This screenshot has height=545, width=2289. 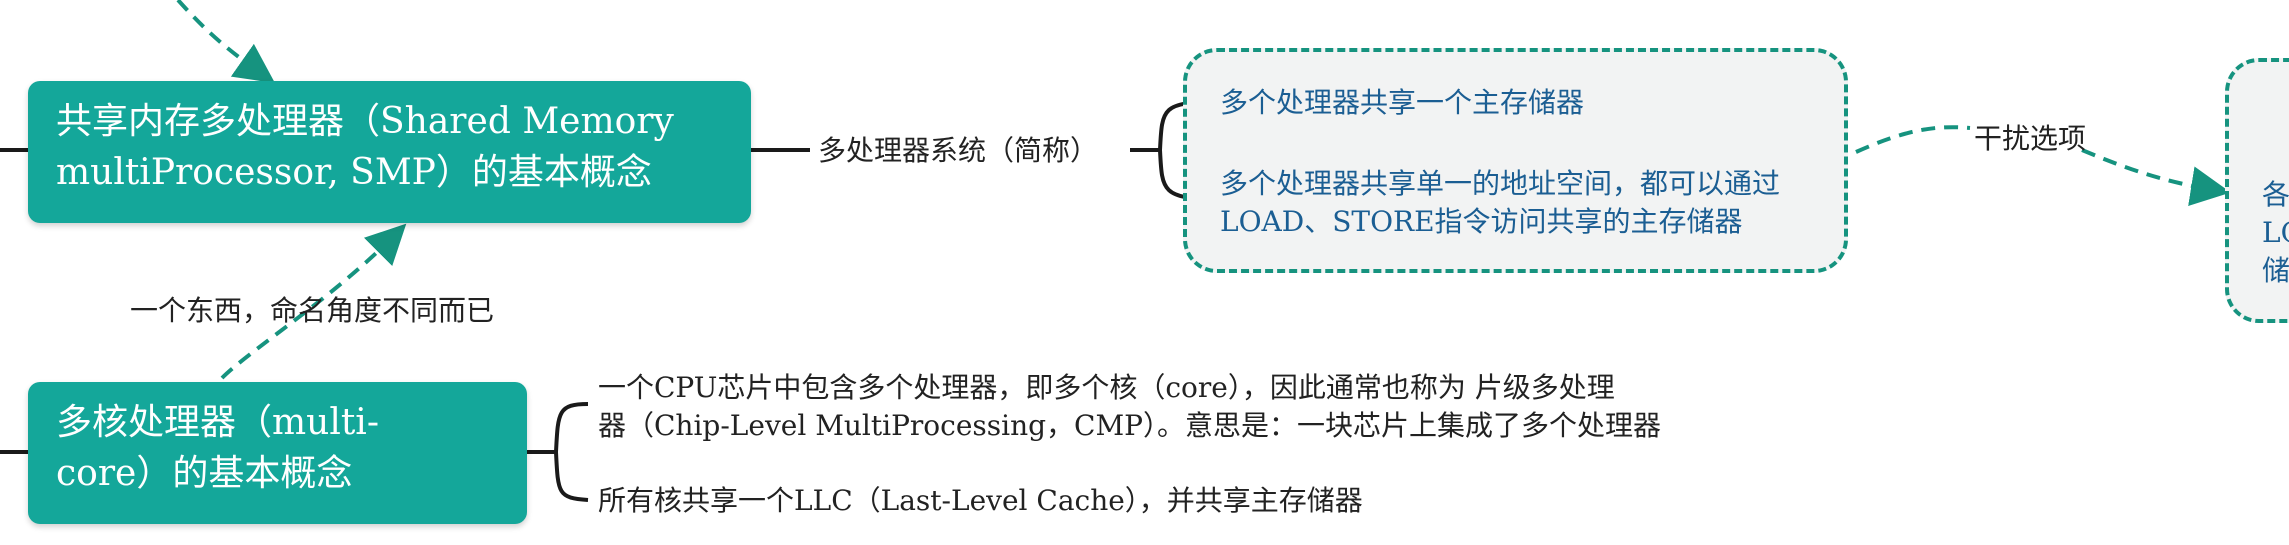 What do you see at coordinates (217, 422) in the screenshot?
I see `multicore-title-line1: 多核处理器（multi-` at bounding box center [217, 422].